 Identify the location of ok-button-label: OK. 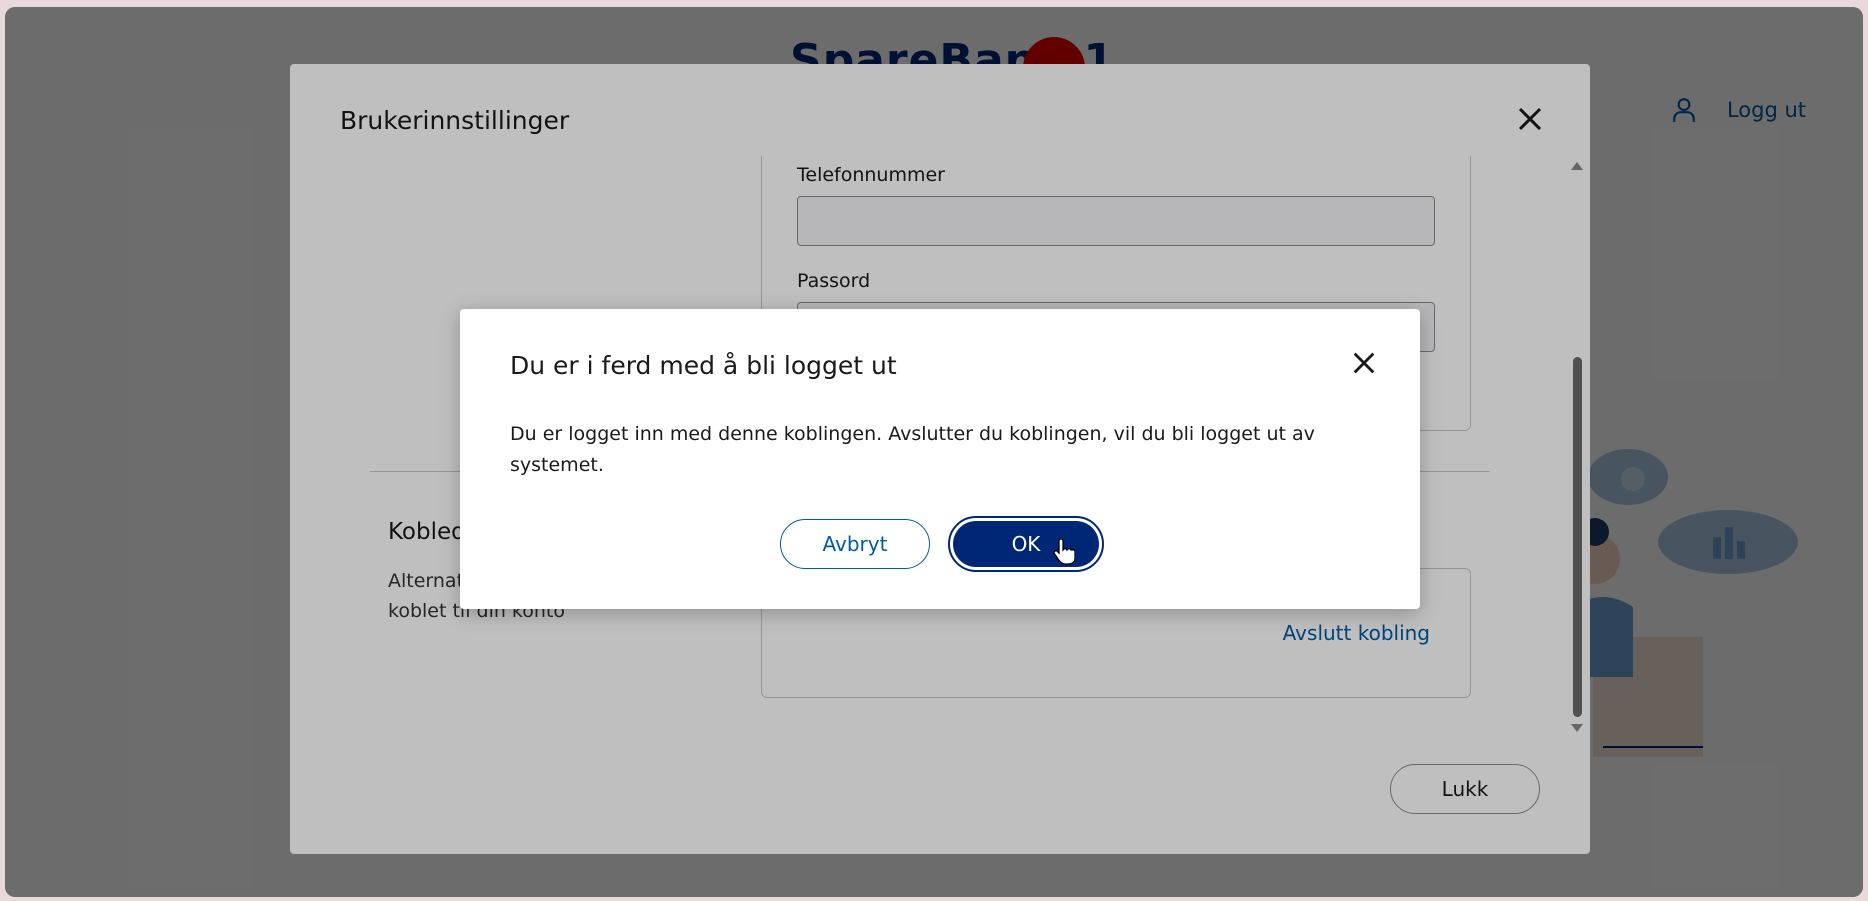
(1026, 544).